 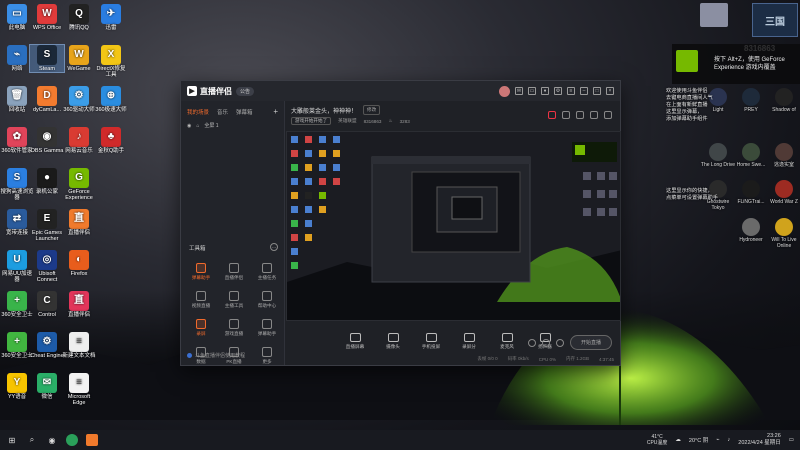 What do you see at coordinates (79, 17) in the screenshot?
I see `desktop-icon: Q 腾讯QQ` at bounding box center [79, 17].